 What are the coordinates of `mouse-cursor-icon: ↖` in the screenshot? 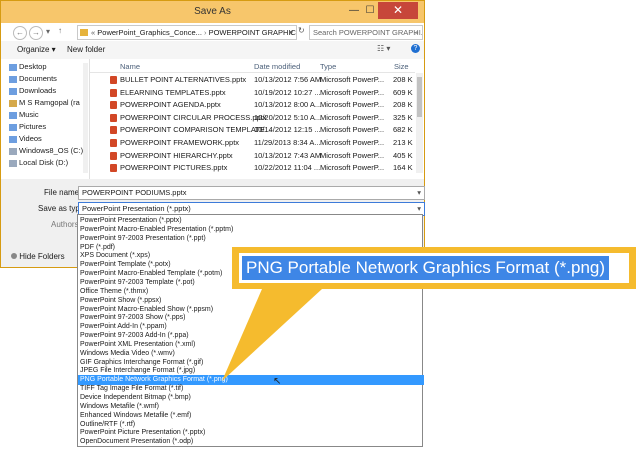 It's located at (277, 381).